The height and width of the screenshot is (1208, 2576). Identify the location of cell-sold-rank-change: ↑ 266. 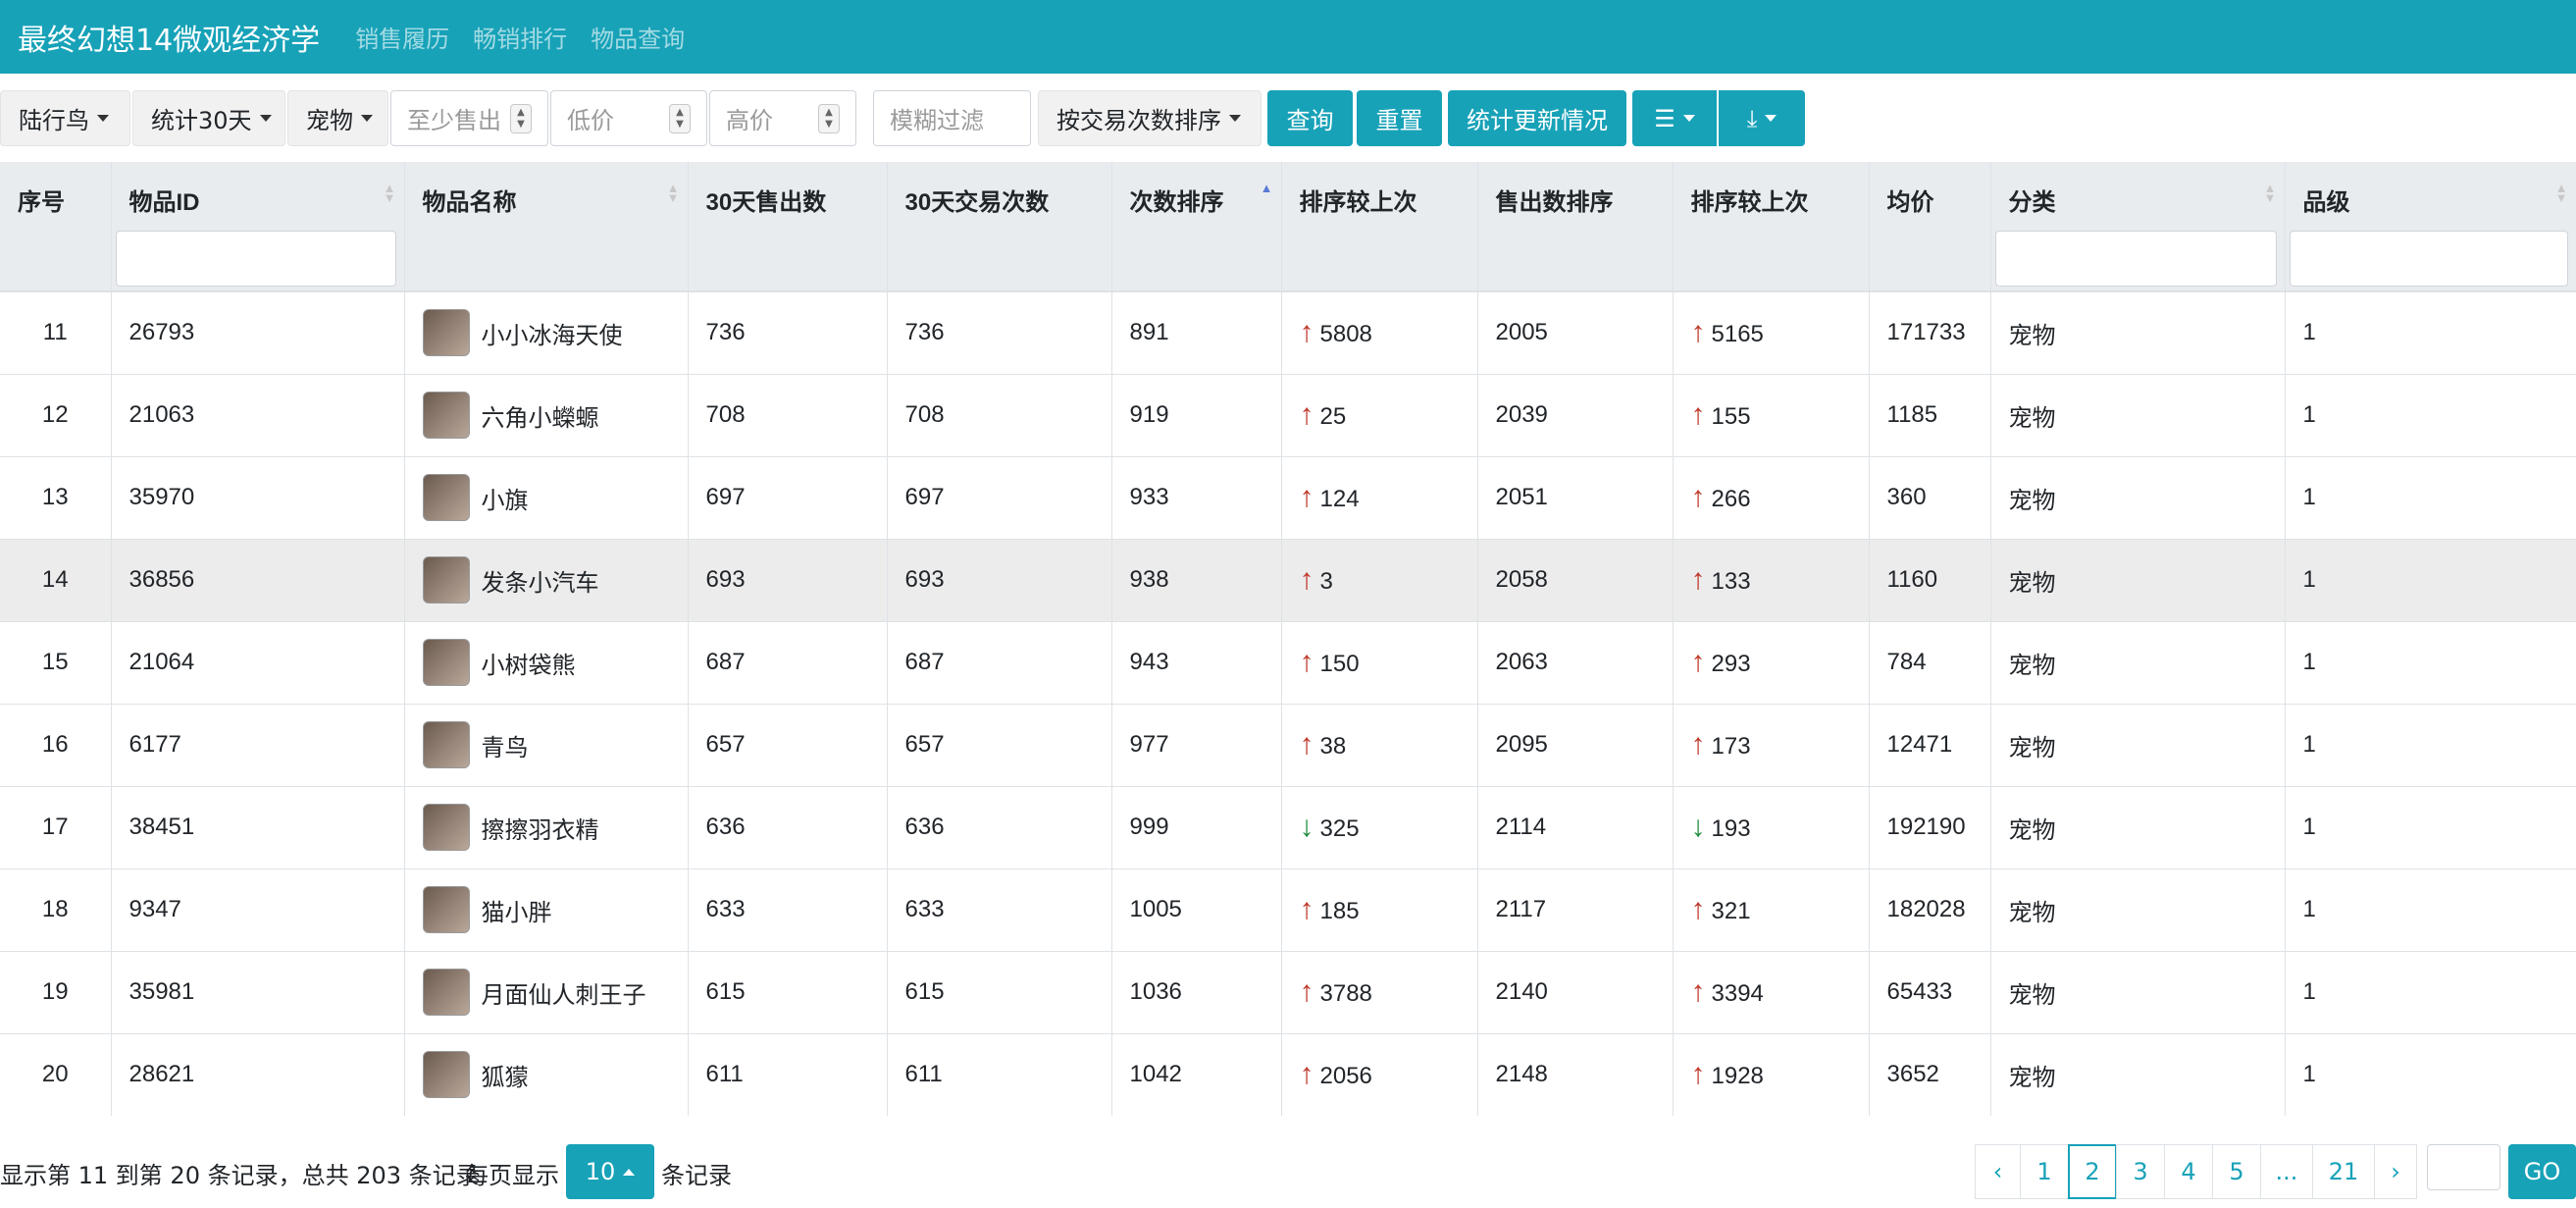
(1771, 497).